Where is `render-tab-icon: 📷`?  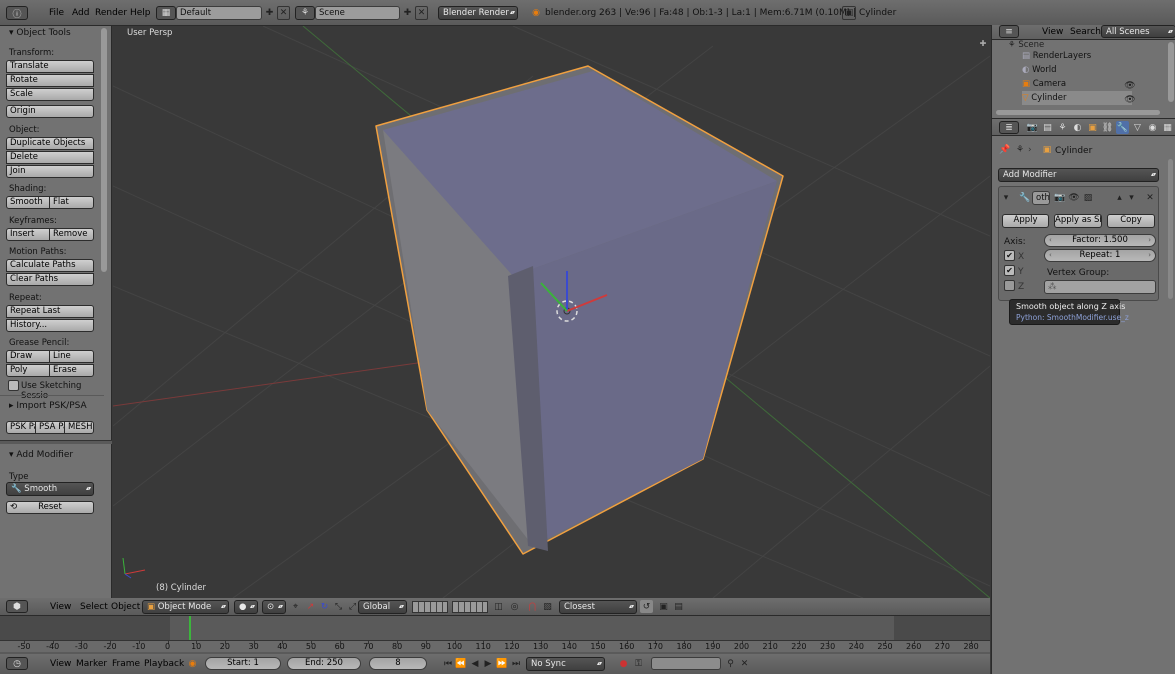 render-tab-icon: 📷 is located at coordinates (1032, 127).